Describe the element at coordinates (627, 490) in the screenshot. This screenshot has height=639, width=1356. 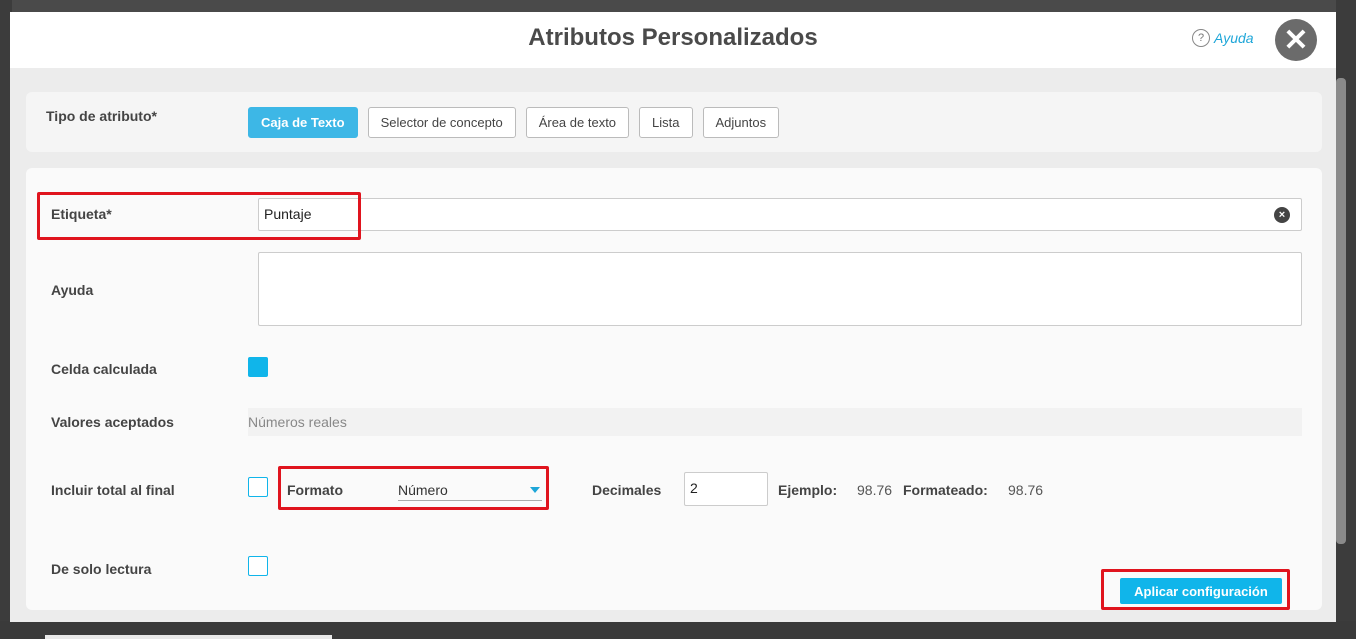
I see `decimals-label: Decimales` at that location.